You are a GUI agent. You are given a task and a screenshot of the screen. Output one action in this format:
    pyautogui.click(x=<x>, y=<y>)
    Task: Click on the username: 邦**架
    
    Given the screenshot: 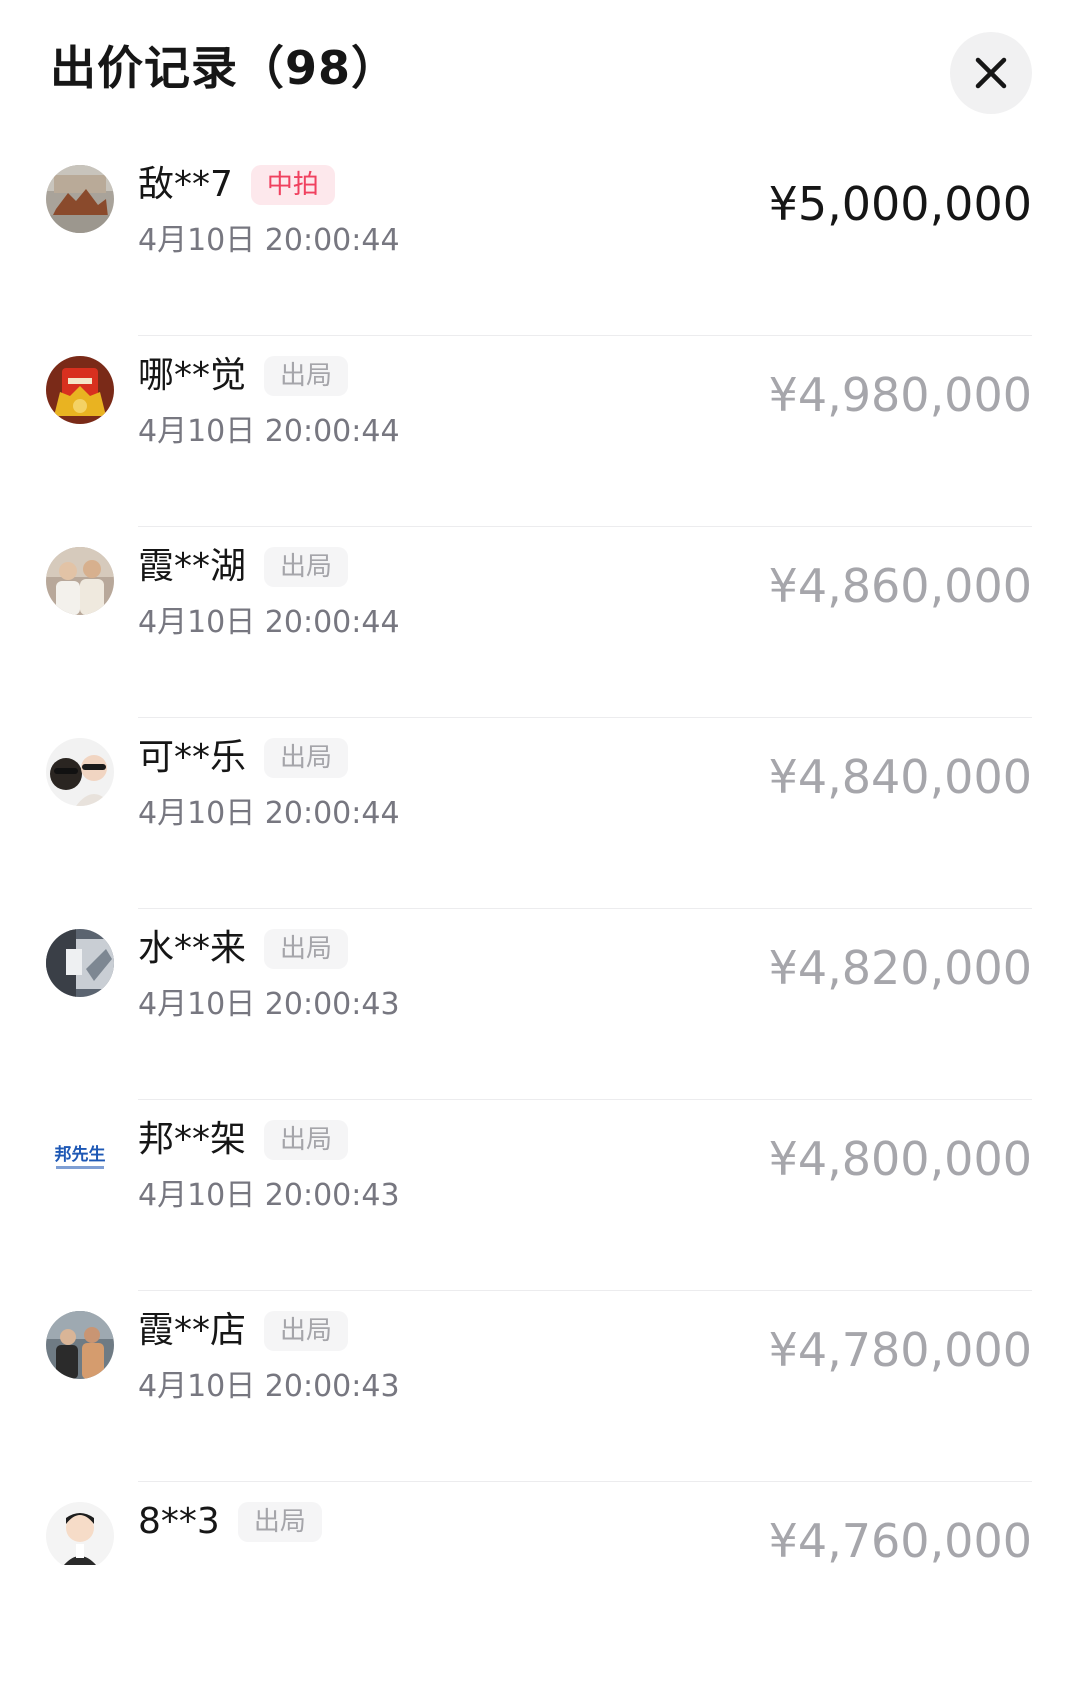 What is the action you would take?
    pyautogui.click(x=192, y=1139)
    